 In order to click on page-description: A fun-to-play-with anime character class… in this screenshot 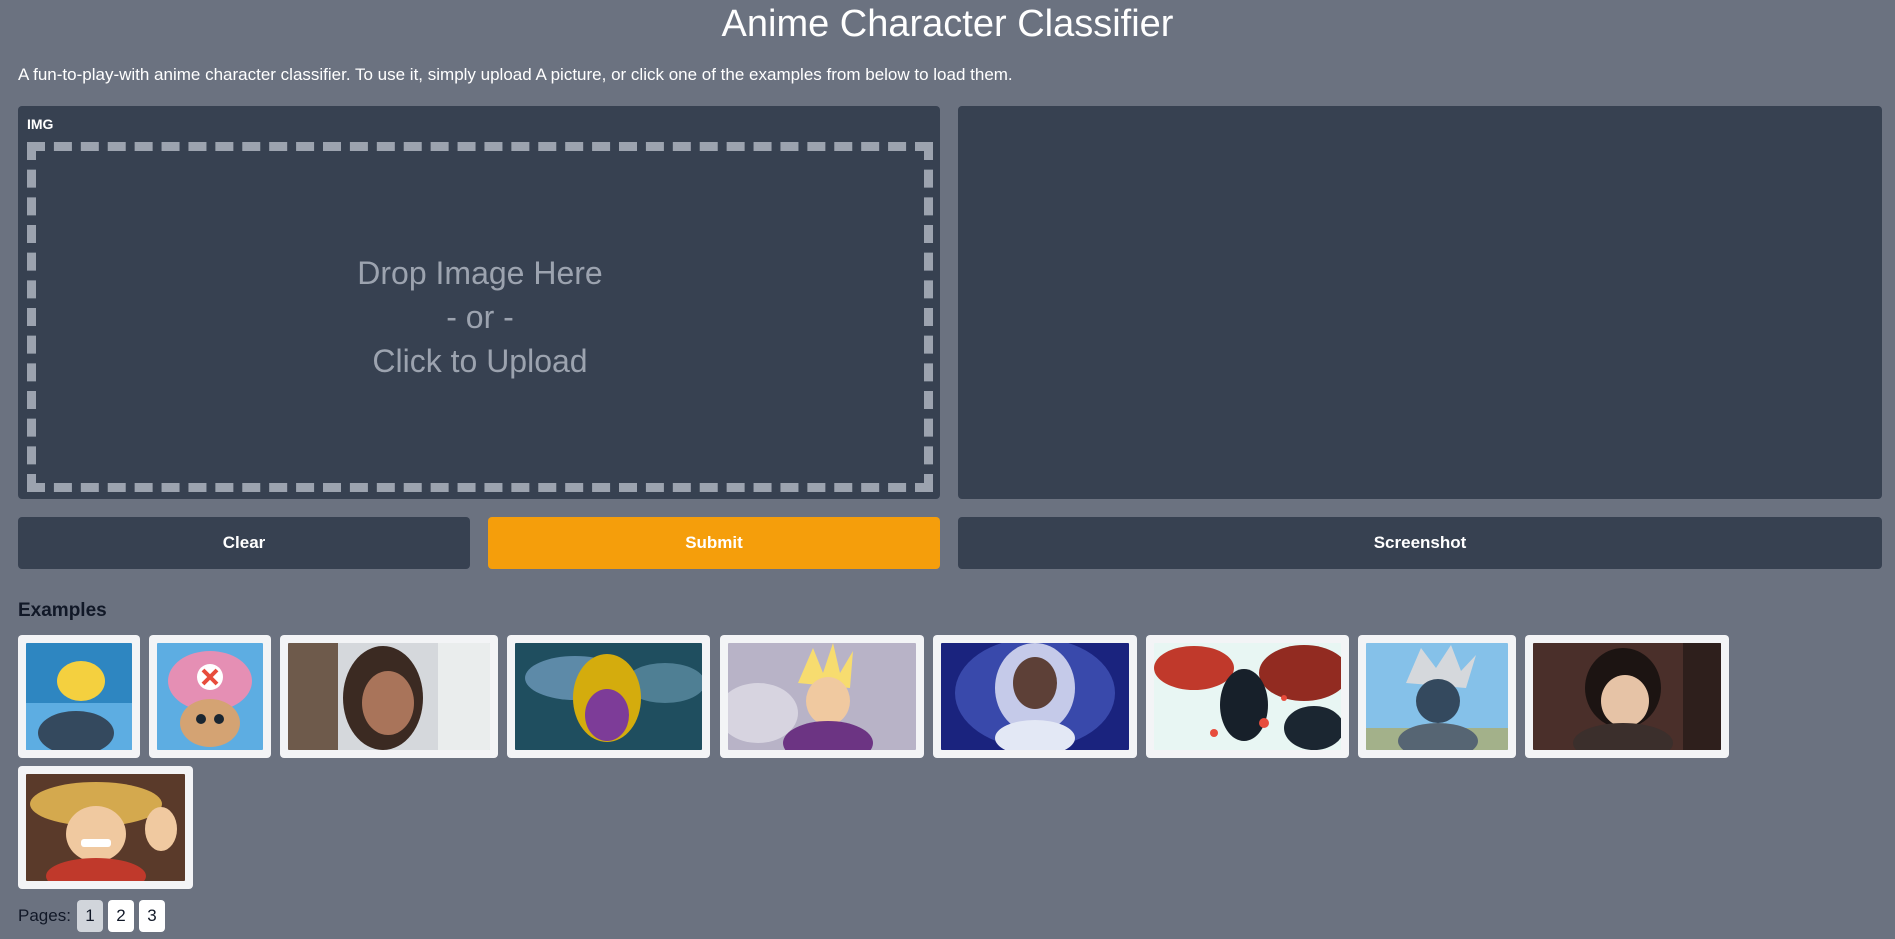, I will do `click(515, 74)`.